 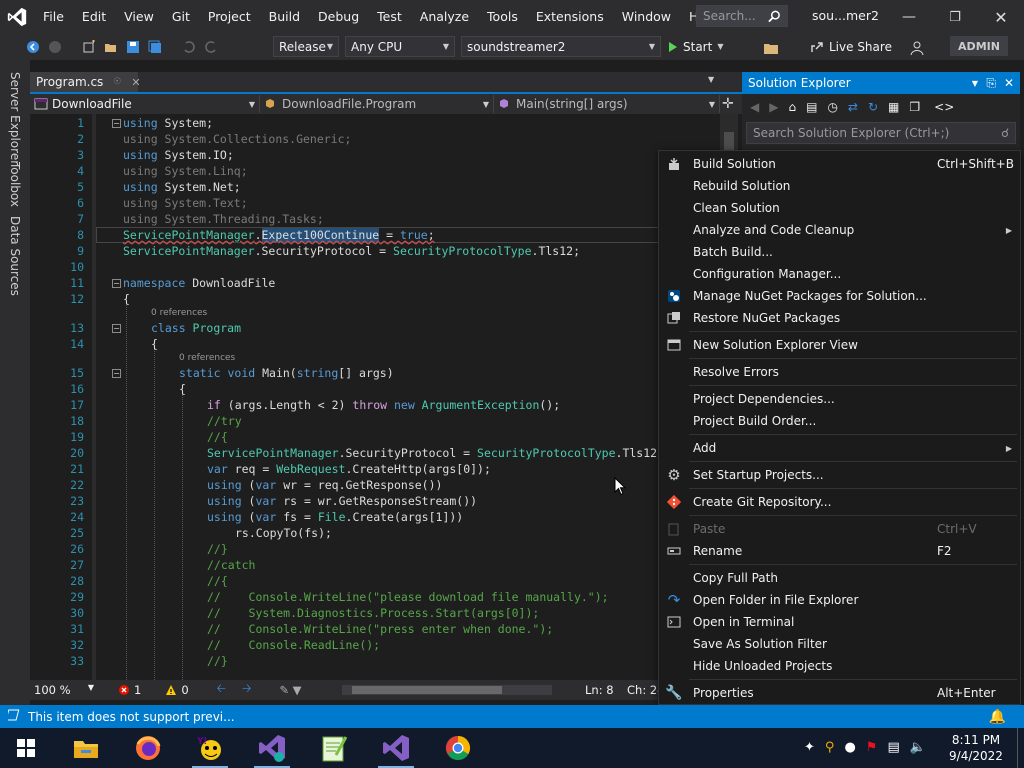 I want to click on tab-program-cs: Program.cs ☉ ✕, so click(x=85, y=82).